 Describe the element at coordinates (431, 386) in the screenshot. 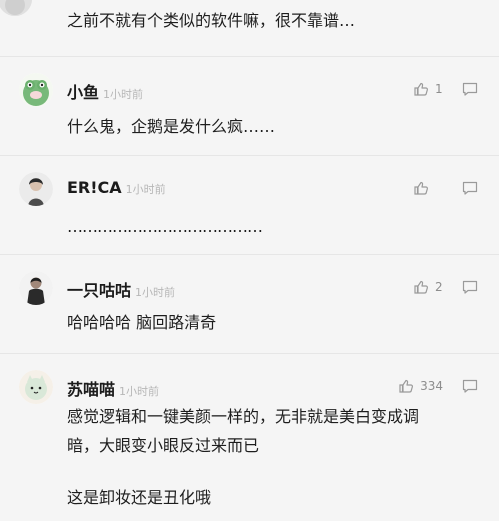

I see `like-count: 334` at that location.